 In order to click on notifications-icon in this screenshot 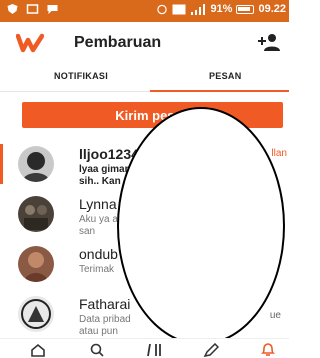, I will do `click(268, 350)`.